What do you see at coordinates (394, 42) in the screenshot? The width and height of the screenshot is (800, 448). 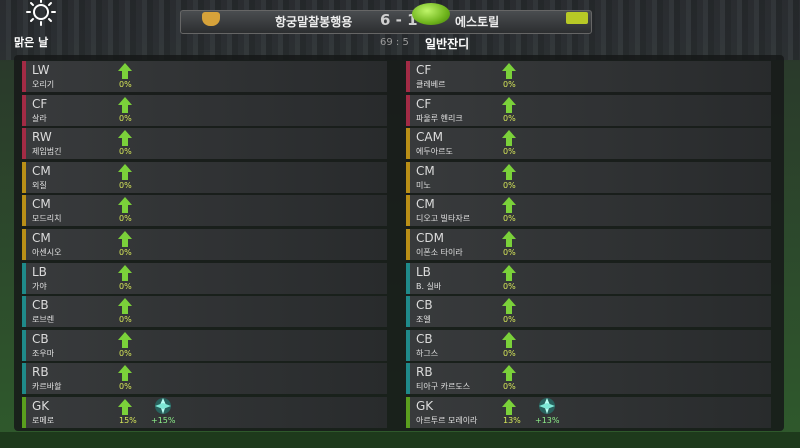 I see `match-time: 69 : 5` at bounding box center [394, 42].